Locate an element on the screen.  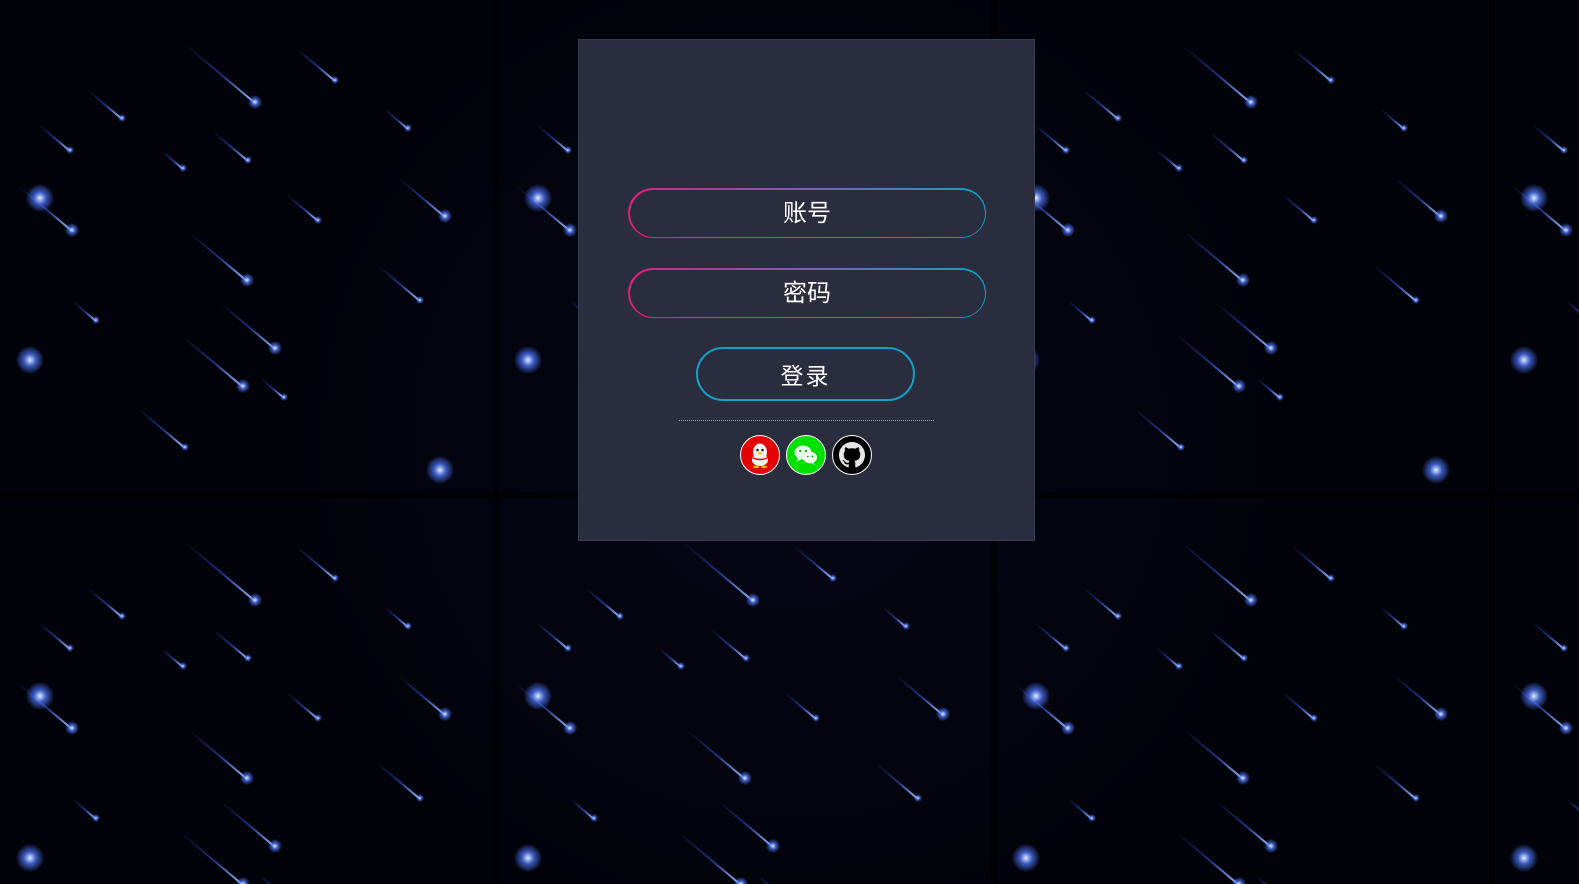
password-input is located at coordinates (807, 293).